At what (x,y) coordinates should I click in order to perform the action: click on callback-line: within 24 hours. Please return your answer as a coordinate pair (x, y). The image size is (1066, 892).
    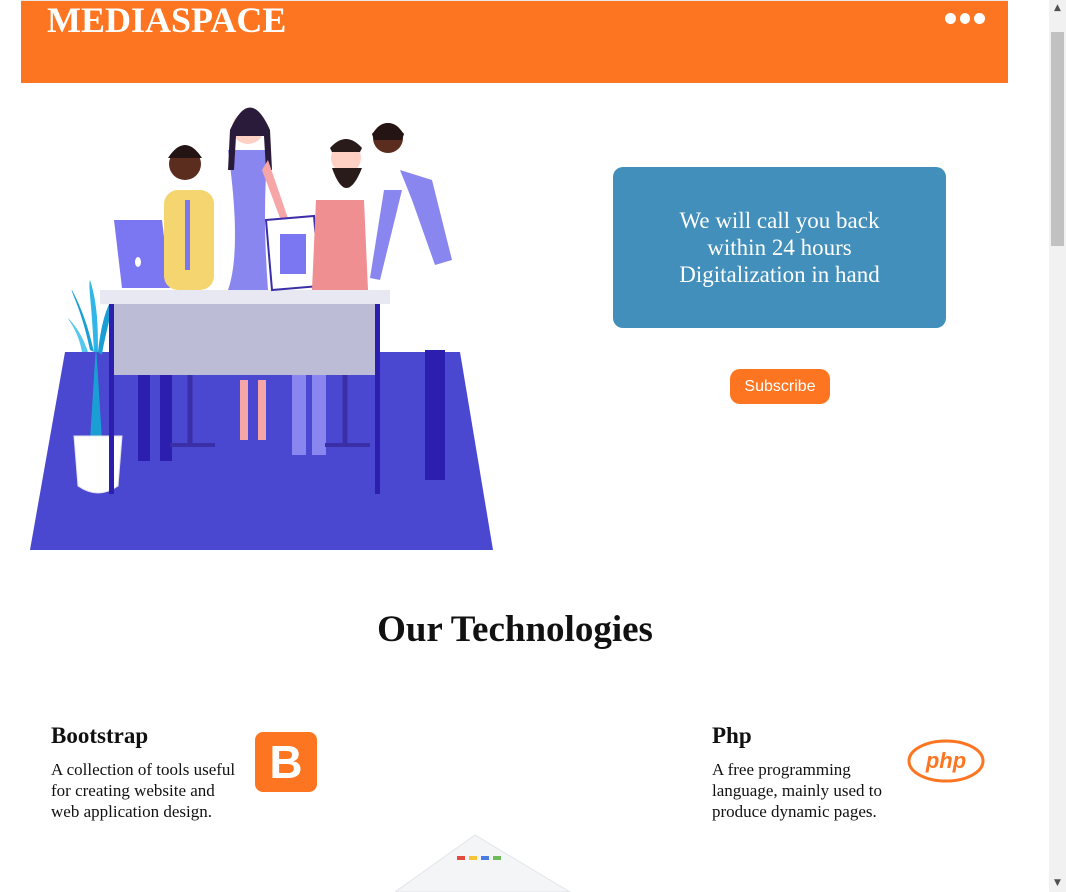
    Looking at the image, I should click on (779, 247).